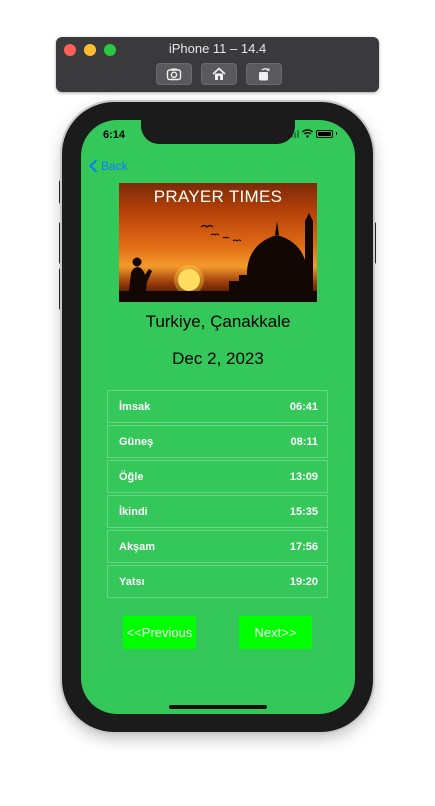 The image size is (435, 806). I want to click on battery-icon, so click(324, 133).